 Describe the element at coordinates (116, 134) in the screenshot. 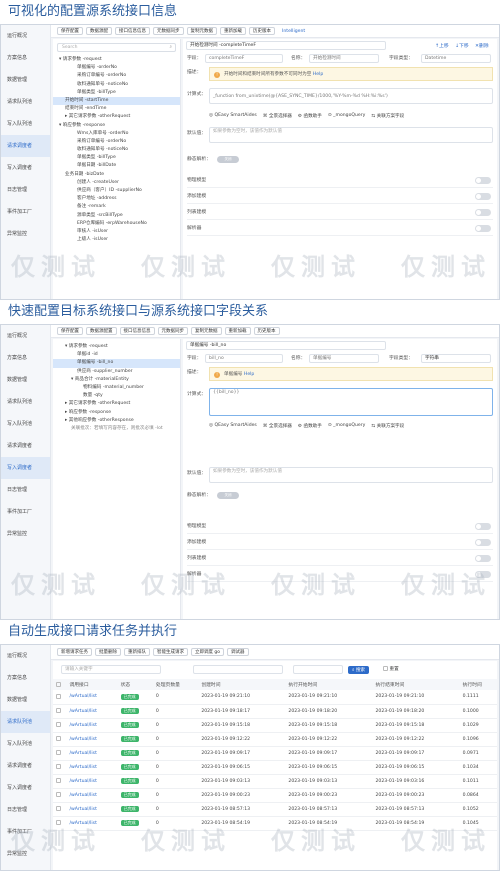

I see `tree-node: Wms入库单号 -orderNo` at that location.